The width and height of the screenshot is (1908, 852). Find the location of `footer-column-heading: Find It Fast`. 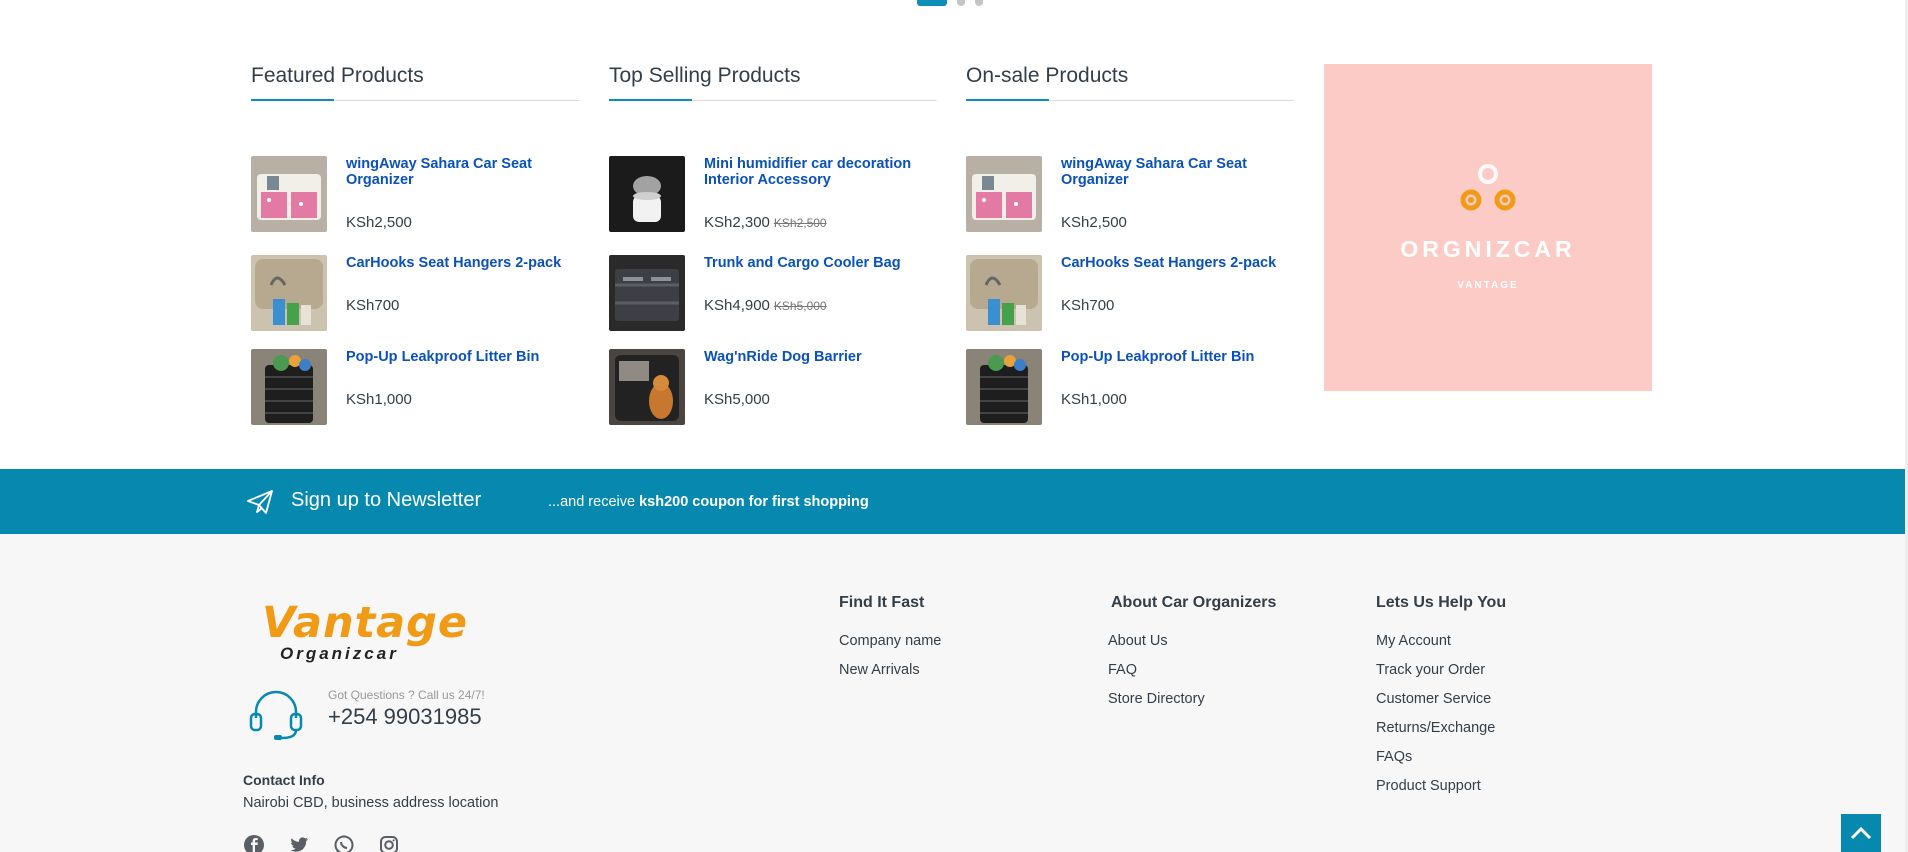

footer-column-heading: Find It Fast is located at coordinates (882, 602).